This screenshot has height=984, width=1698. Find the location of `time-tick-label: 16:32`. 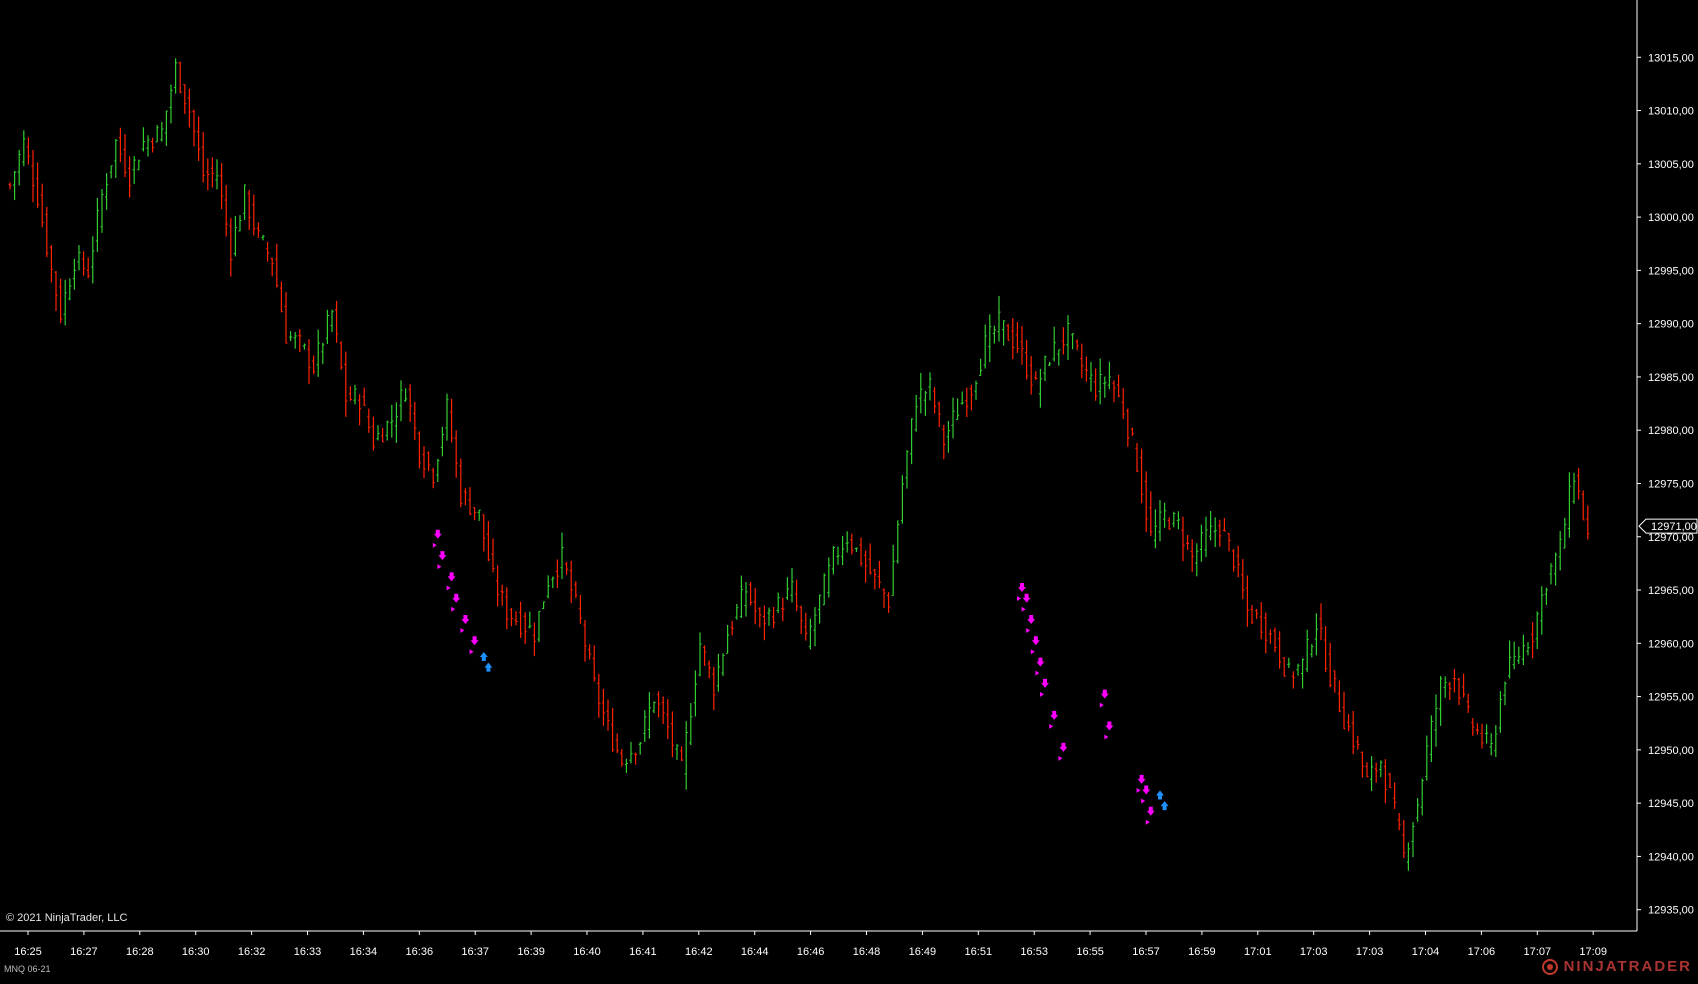

time-tick-label: 16:32 is located at coordinates (252, 952).